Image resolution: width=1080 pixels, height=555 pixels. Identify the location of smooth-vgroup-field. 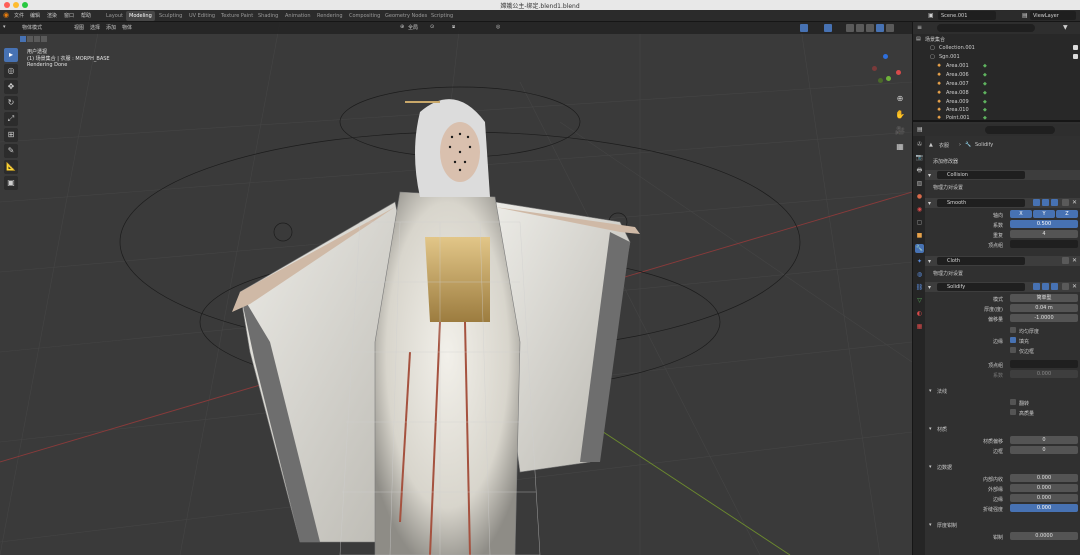
(1044, 244).